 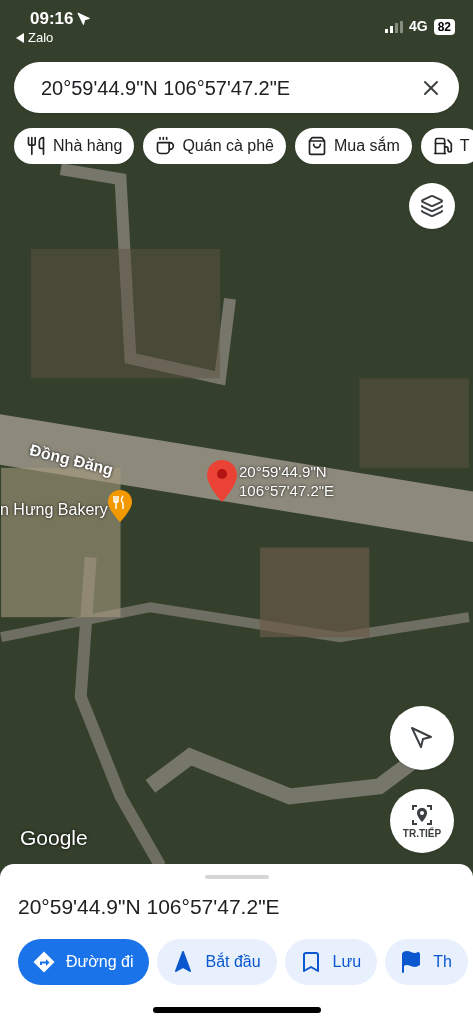 What do you see at coordinates (84, 961) in the screenshot?
I see `action-button: Đường đi` at bounding box center [84, 961].